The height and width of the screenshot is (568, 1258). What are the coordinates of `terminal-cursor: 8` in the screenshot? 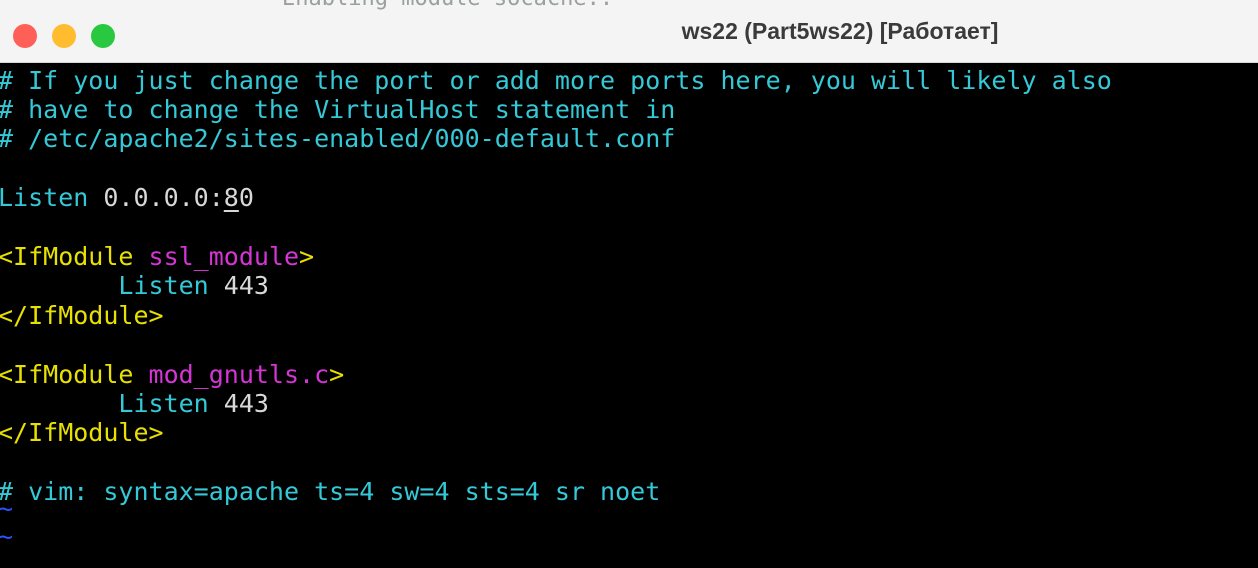 It's located at (231, 197).